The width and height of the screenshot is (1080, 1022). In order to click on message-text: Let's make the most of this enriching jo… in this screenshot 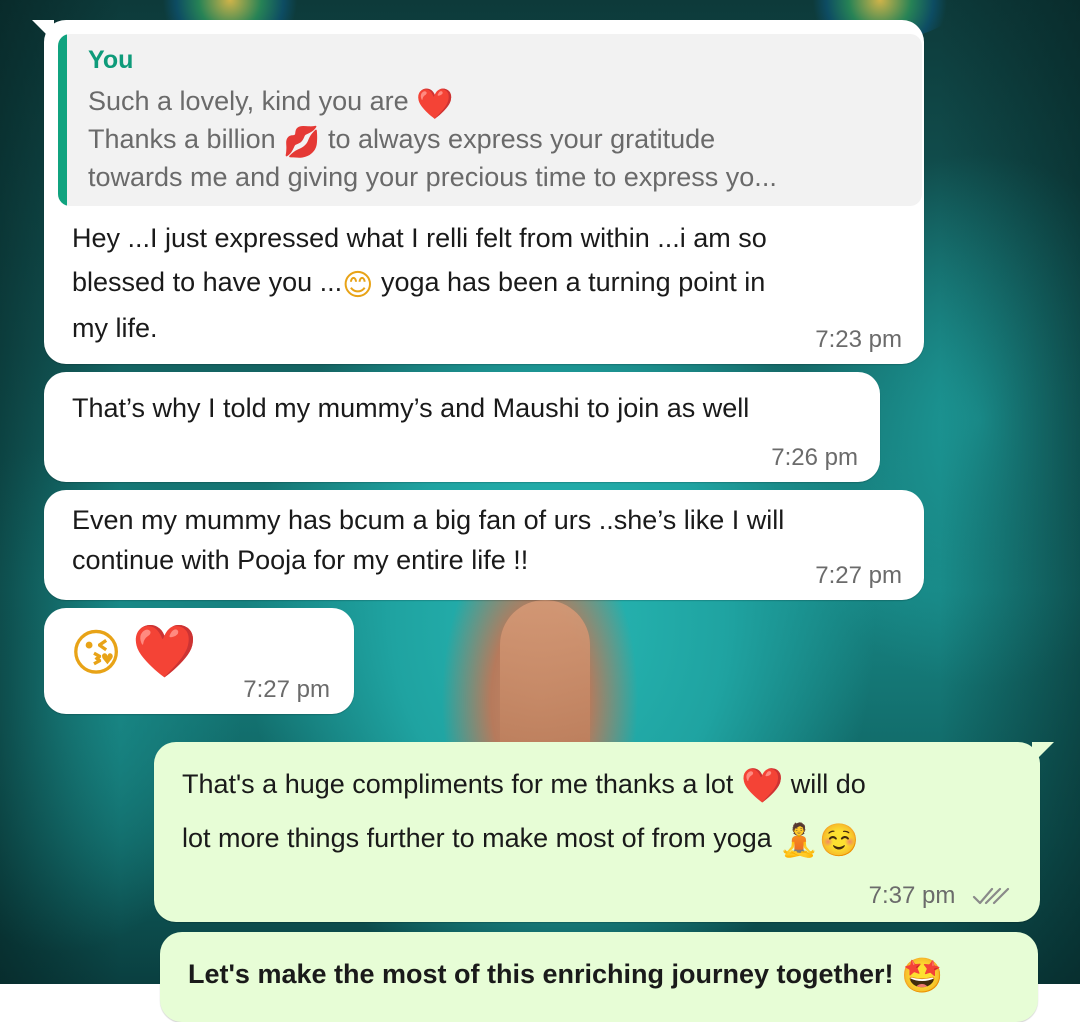, I will do `click(541, 974)`.